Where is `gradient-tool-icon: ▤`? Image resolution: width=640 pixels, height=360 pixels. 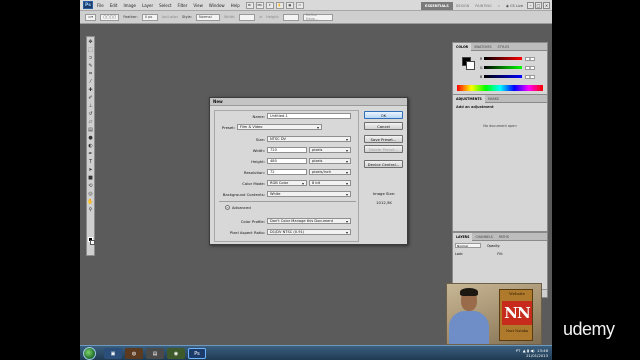 gradient-tool-icon: ▤ is located at coordinates (90, 129).